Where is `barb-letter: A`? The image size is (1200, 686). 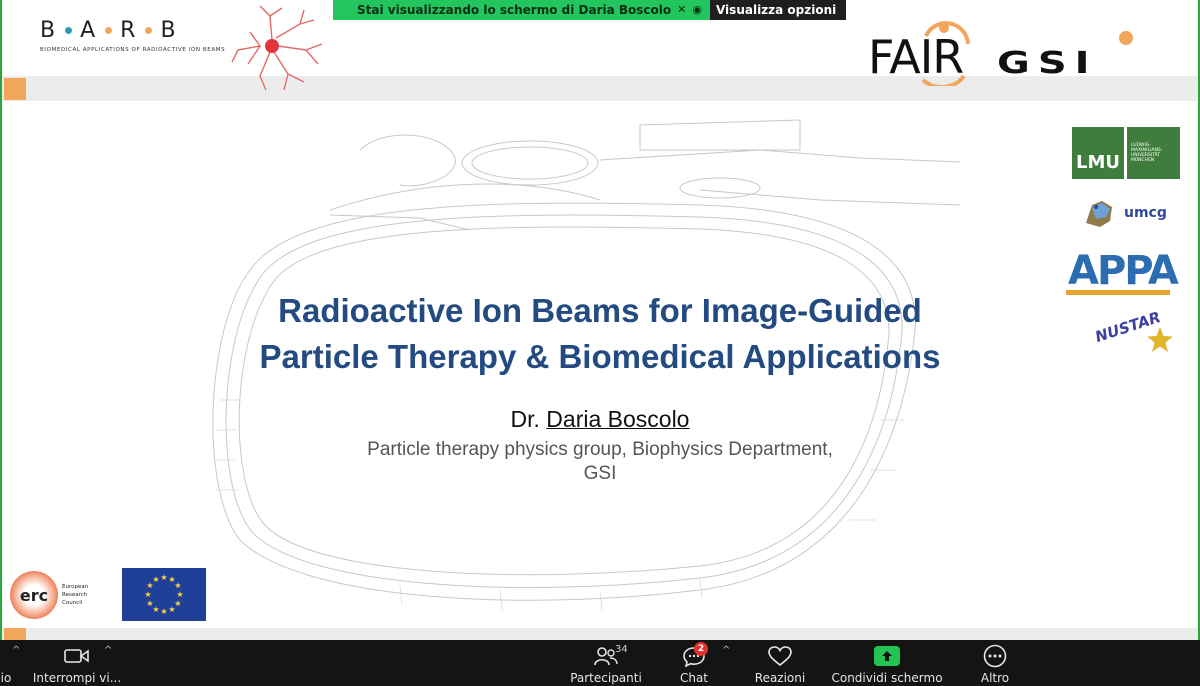
barb-letter: A is located at coordinates (89, 30).